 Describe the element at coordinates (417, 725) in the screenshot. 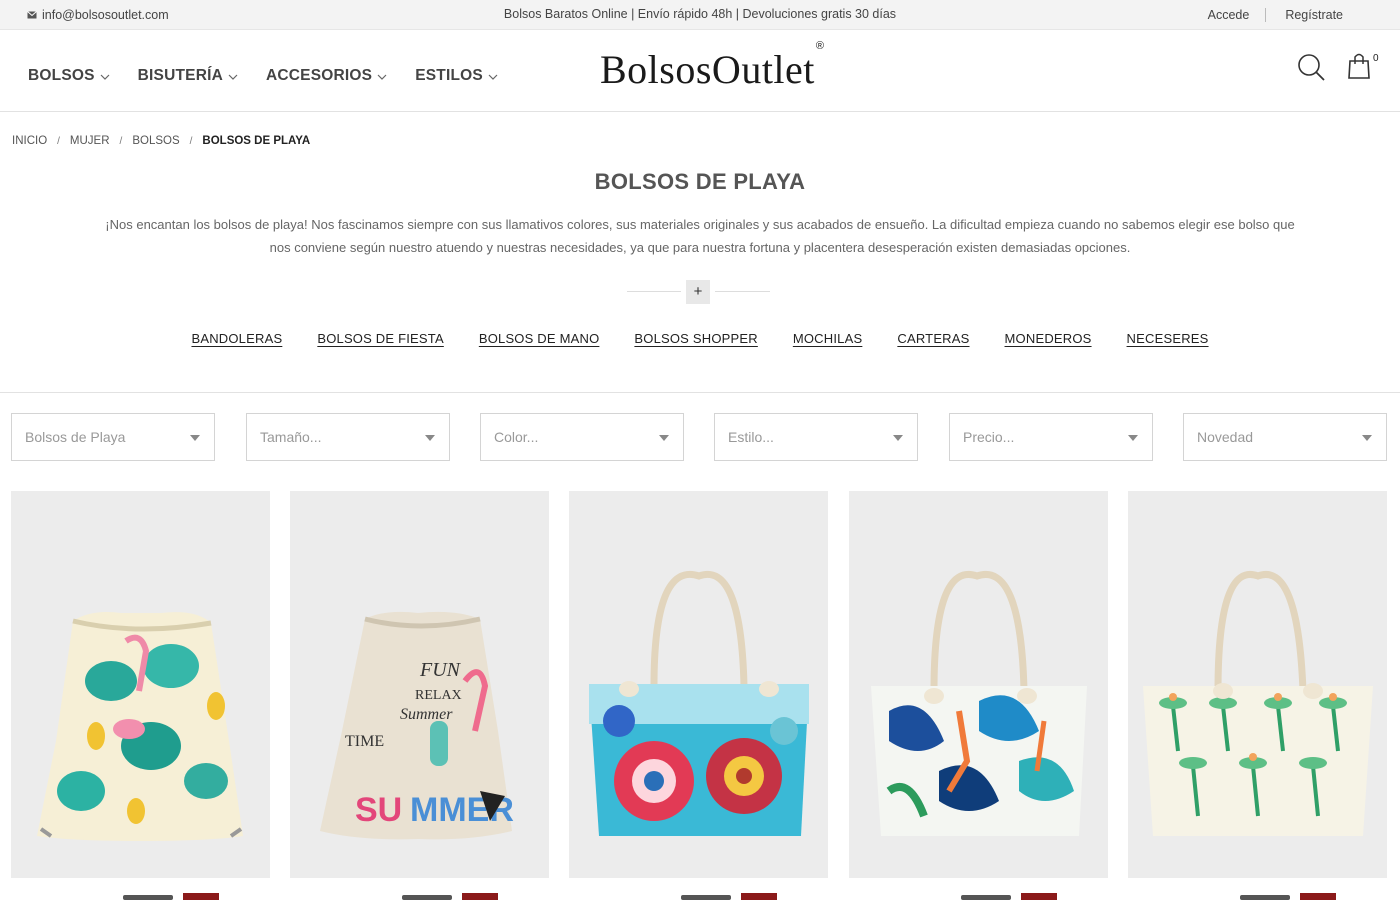

I see `product-image: FUN RELAX Summer TIME SU MMER` at that location.